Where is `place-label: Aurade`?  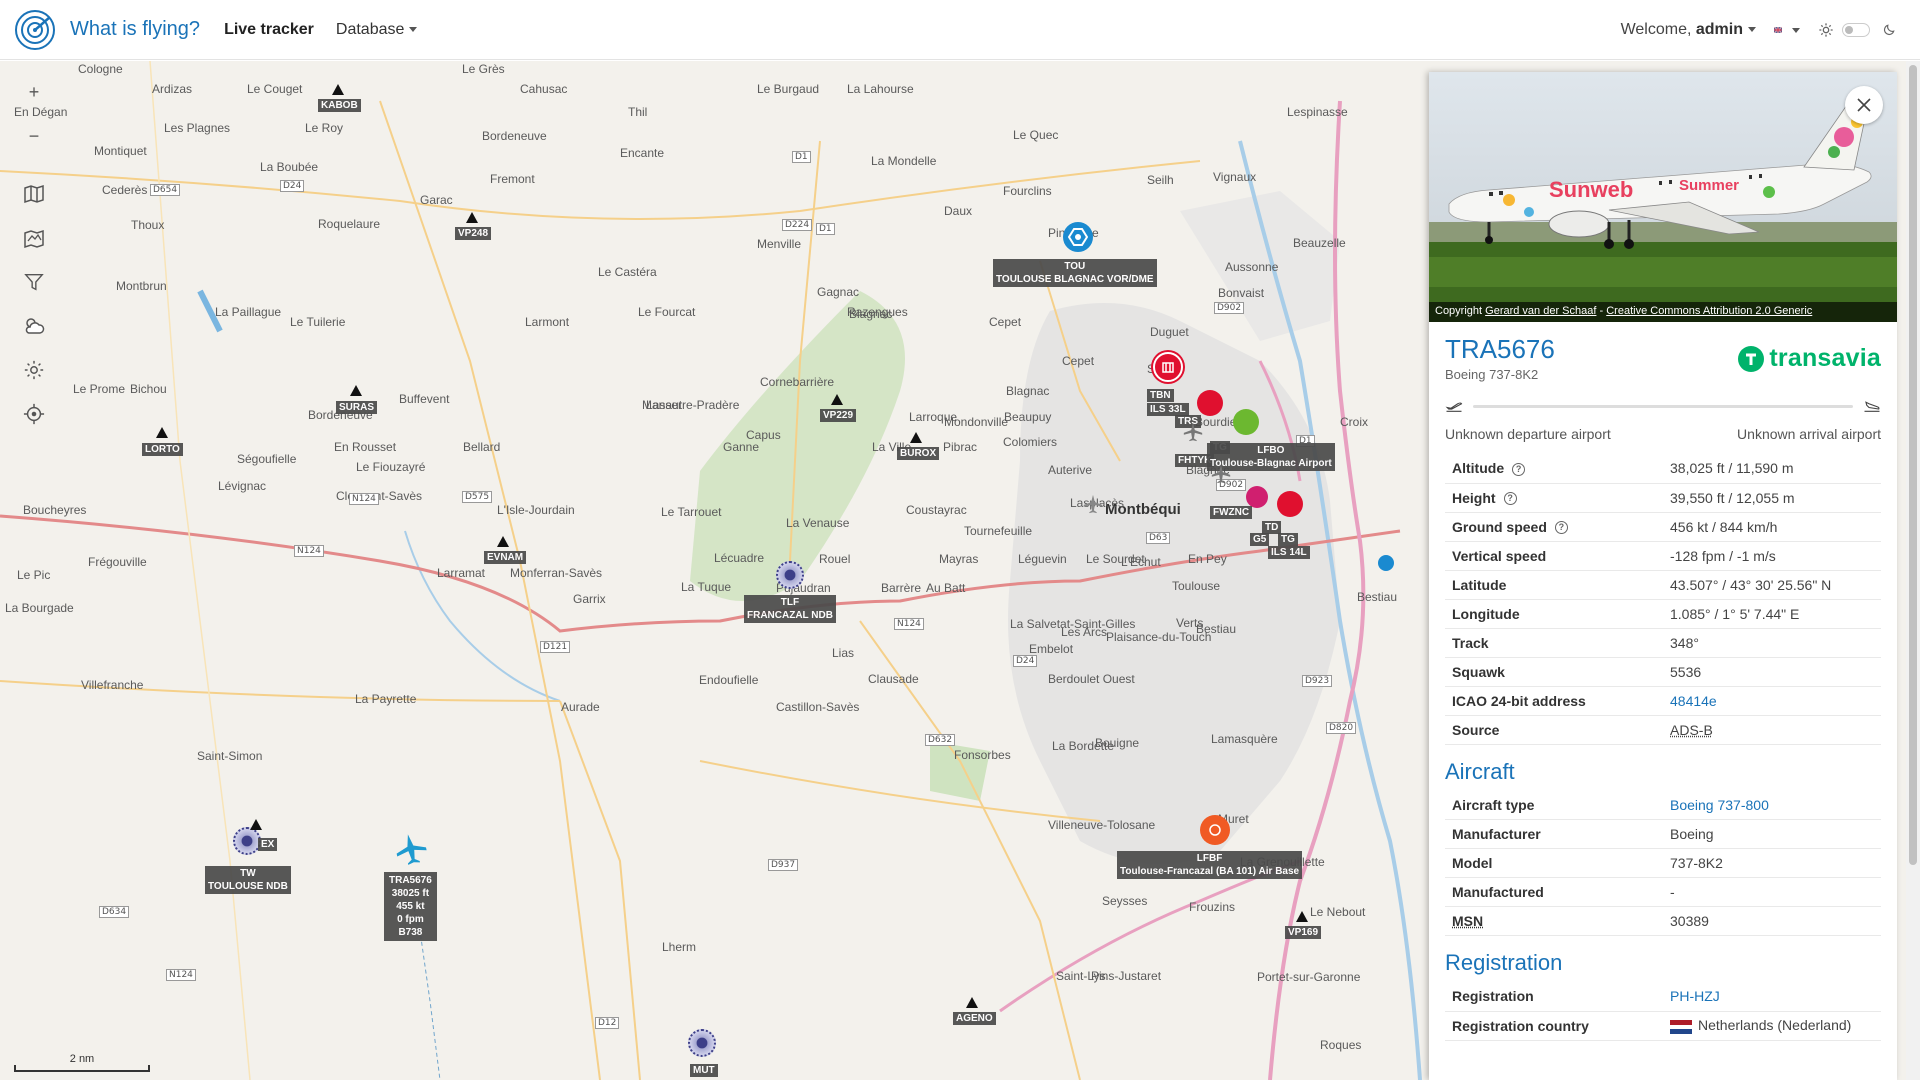 place-label: Aurade is located at coordinates (580, 707).